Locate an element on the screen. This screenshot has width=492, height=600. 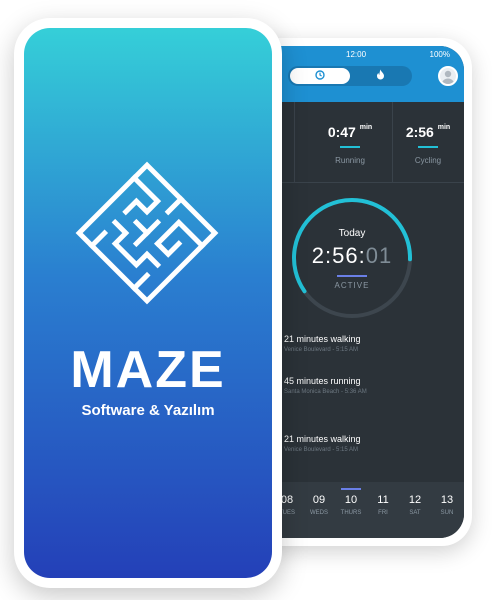
day-number: 09 is located at coordinates (319, 500).